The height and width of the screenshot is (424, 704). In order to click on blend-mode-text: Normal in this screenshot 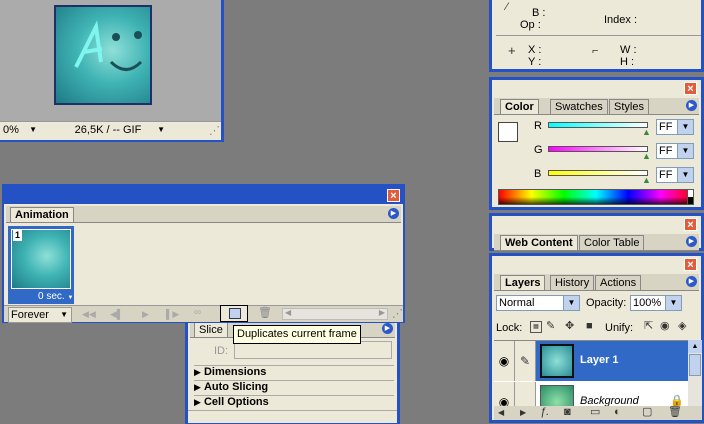, I will do `click(517, 303)`.